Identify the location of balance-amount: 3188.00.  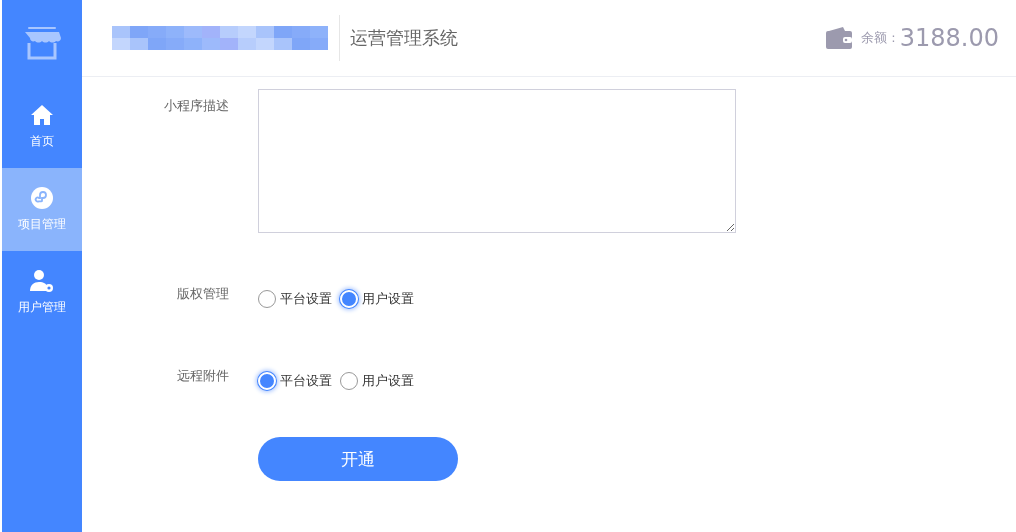
(949, 38).